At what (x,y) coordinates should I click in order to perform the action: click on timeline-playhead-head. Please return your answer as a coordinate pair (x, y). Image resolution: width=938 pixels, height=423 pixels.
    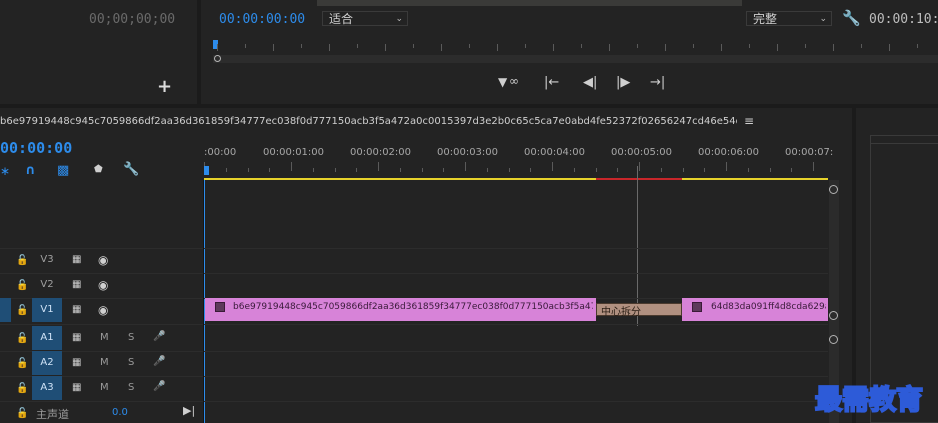
    Looking at the image, I should click on (206, 170).